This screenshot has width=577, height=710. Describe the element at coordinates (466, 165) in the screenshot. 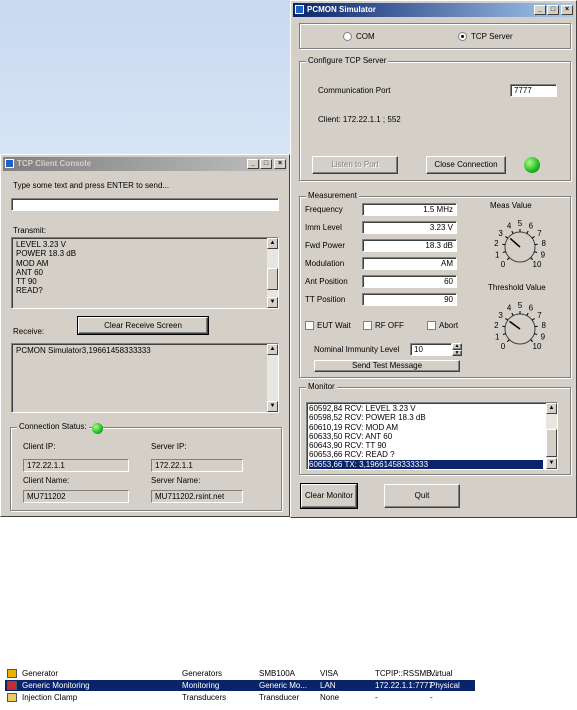

I see `close-connection-button: Close Connection` at that location.